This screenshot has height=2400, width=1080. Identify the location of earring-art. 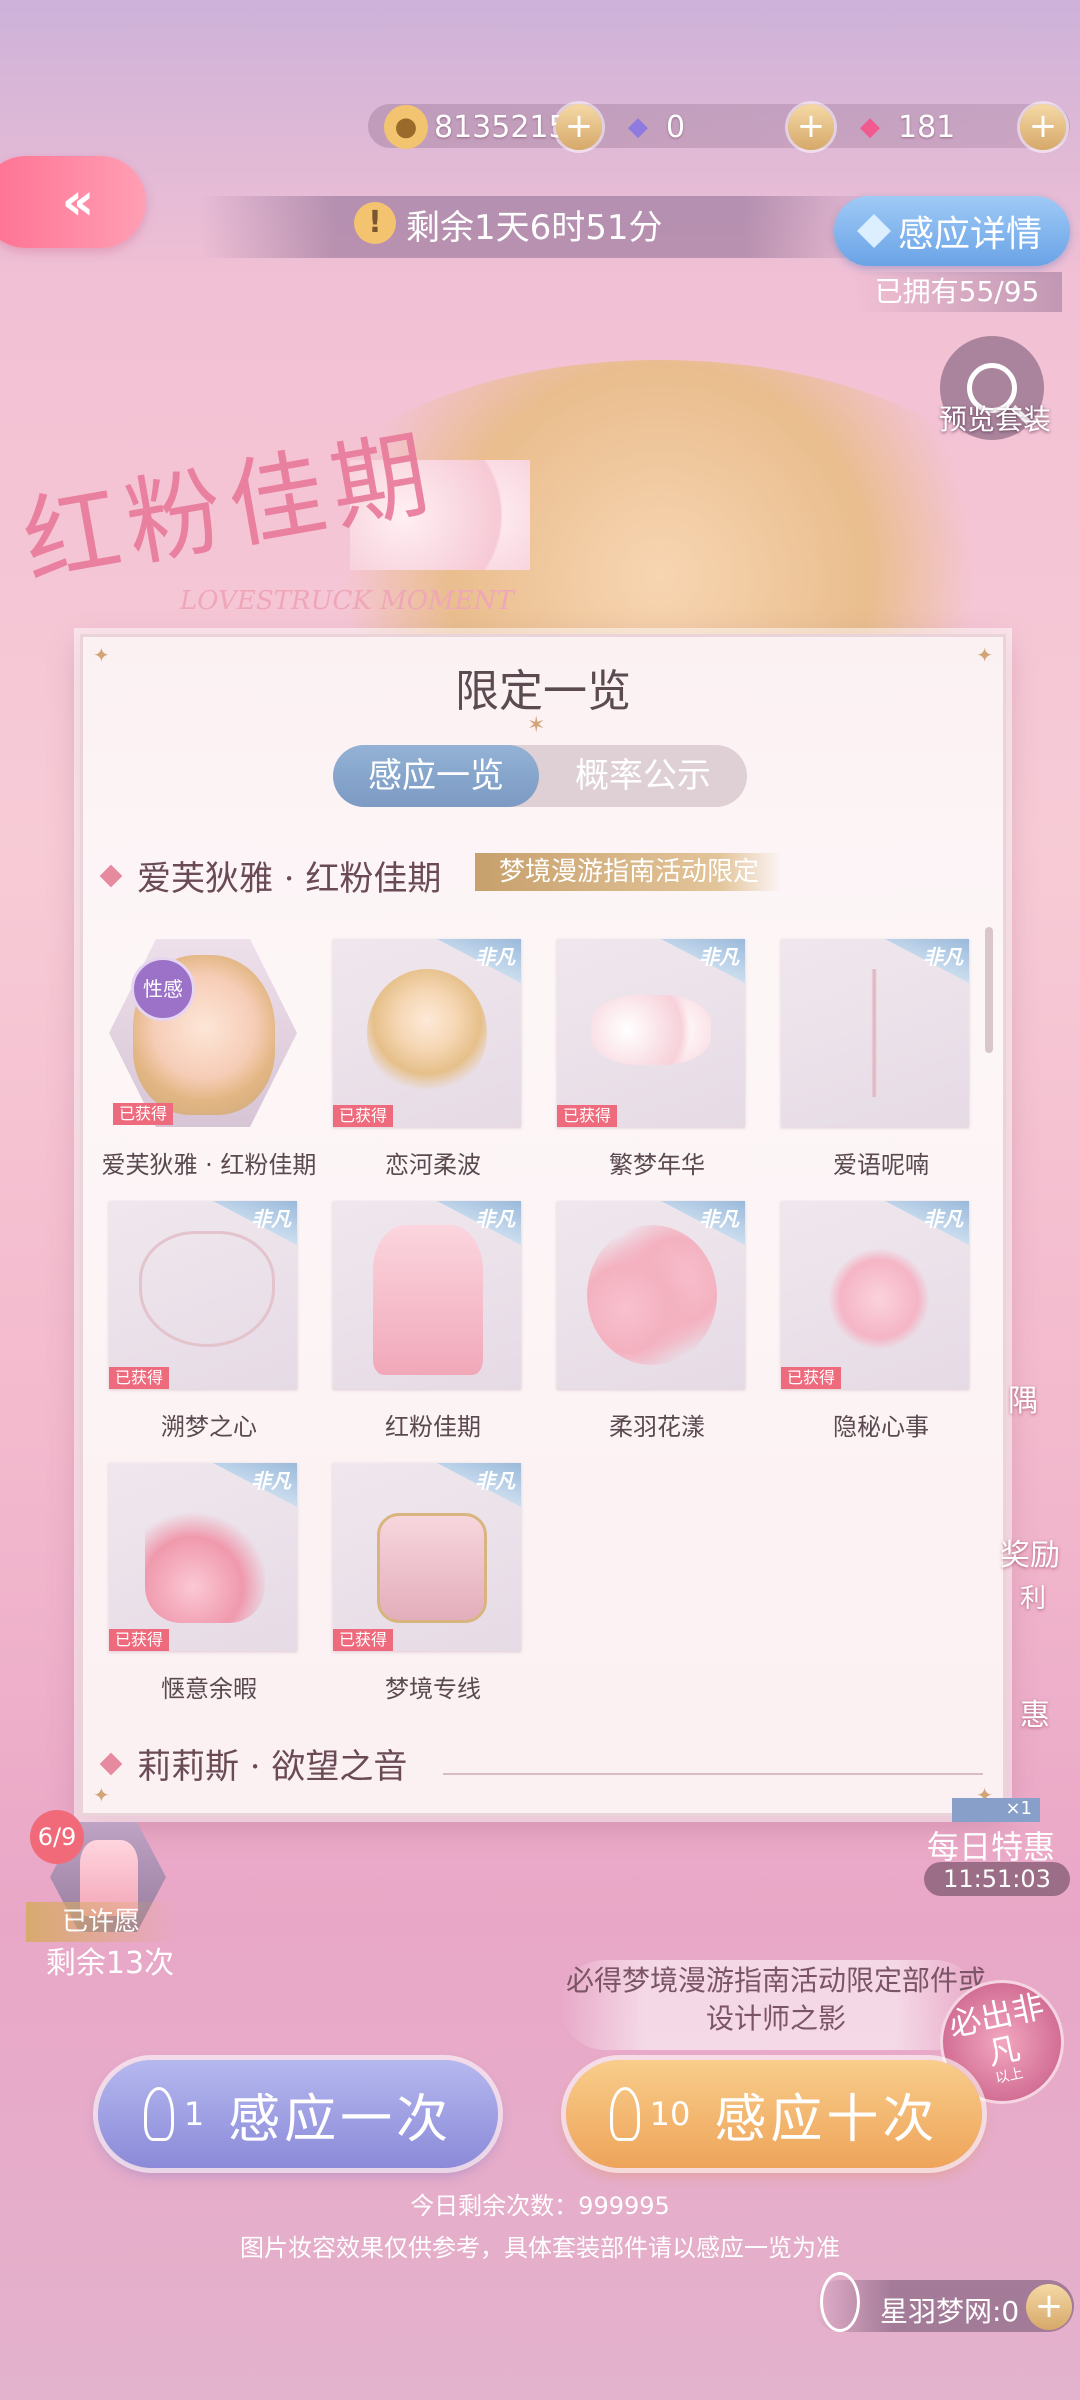
(876, 1033).